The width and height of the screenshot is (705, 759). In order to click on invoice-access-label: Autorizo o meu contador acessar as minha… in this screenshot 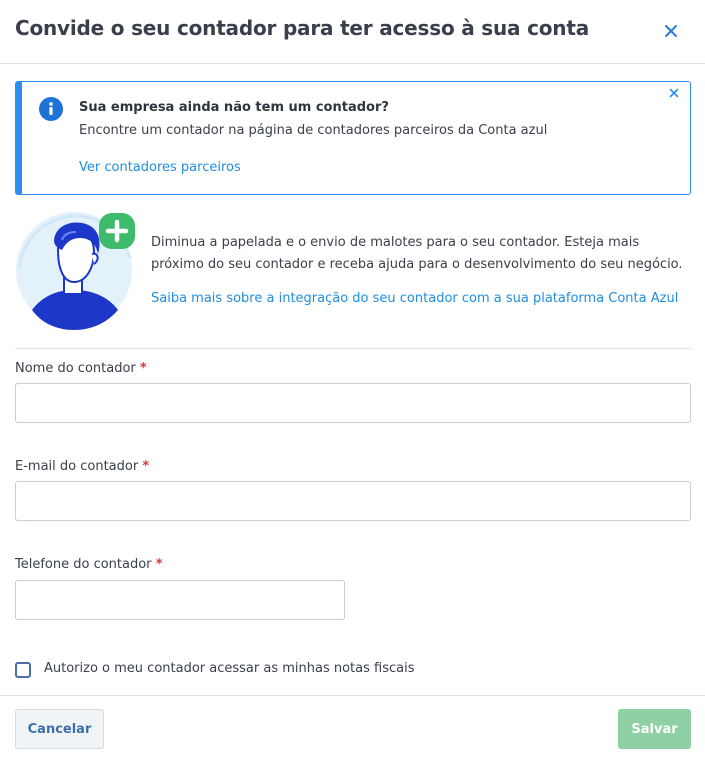, I will do `click(229, 668)`.